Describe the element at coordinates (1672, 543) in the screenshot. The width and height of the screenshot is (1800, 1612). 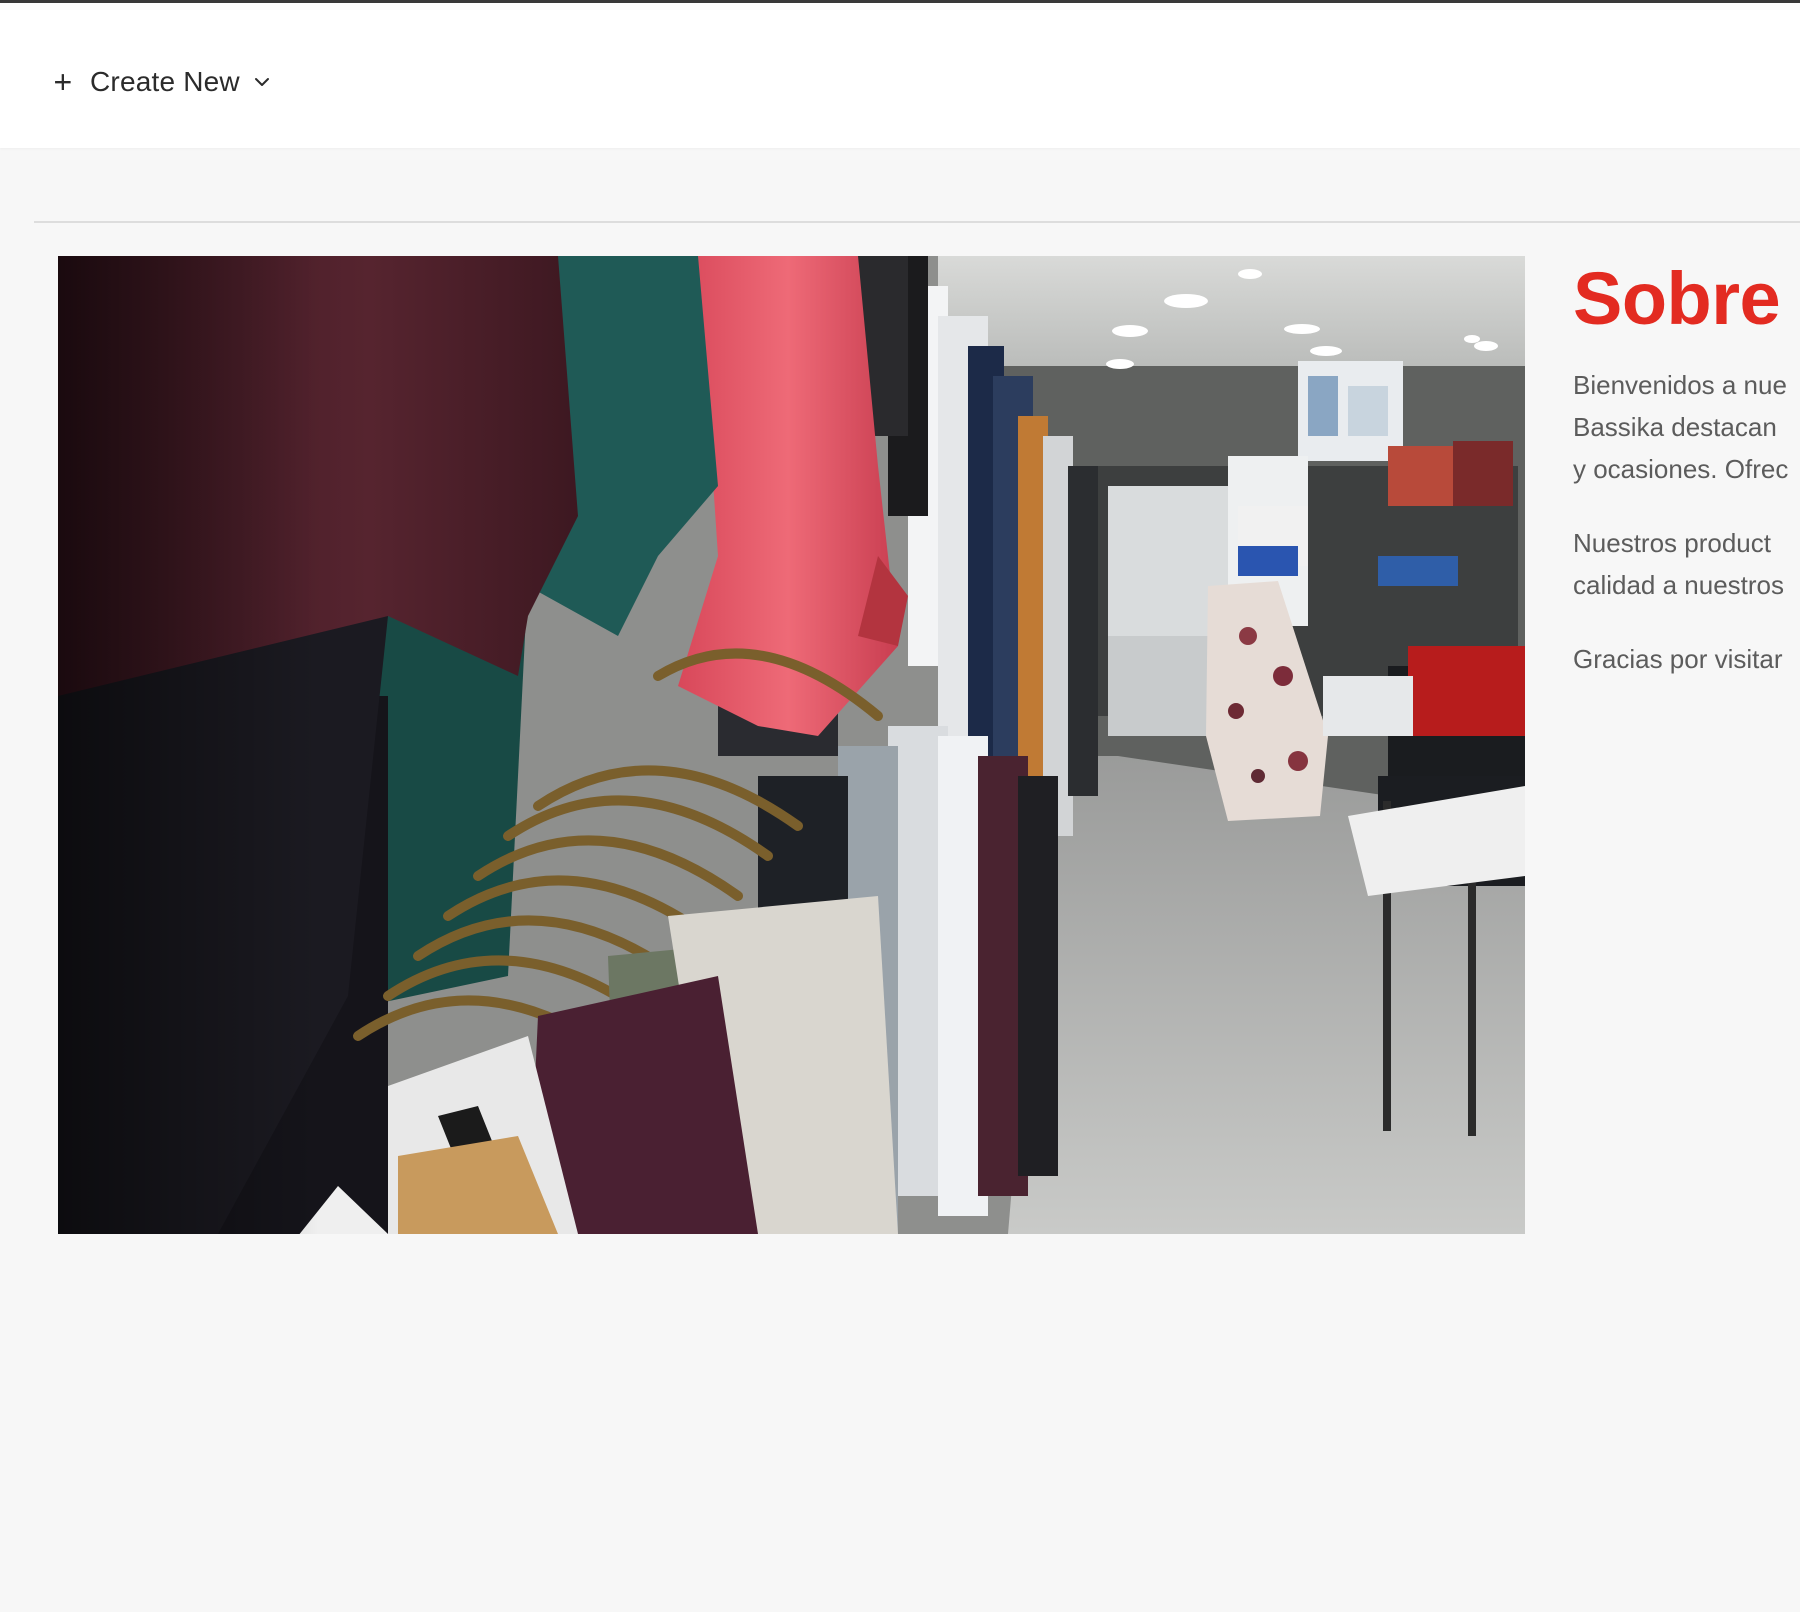
I see `paragraph-line: Nuestros product` at that location.